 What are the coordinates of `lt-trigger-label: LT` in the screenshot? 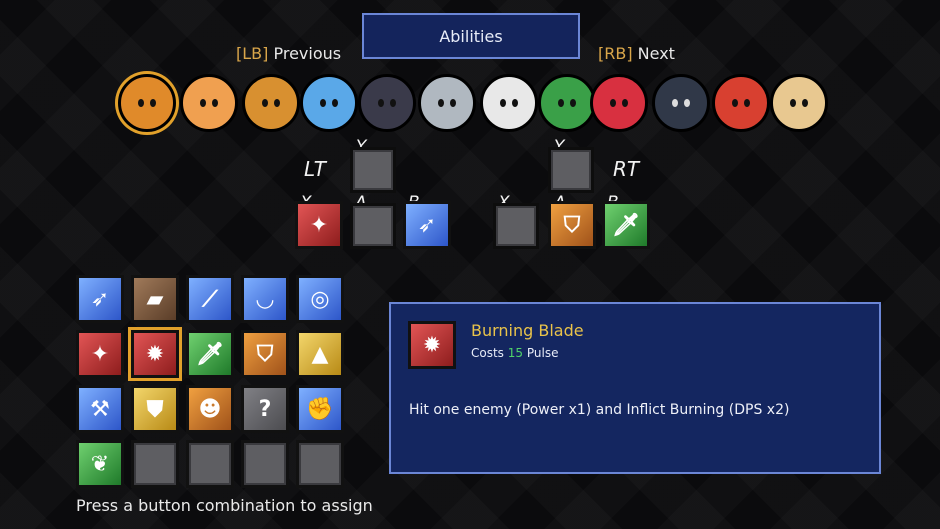 It's located at (315, 169).